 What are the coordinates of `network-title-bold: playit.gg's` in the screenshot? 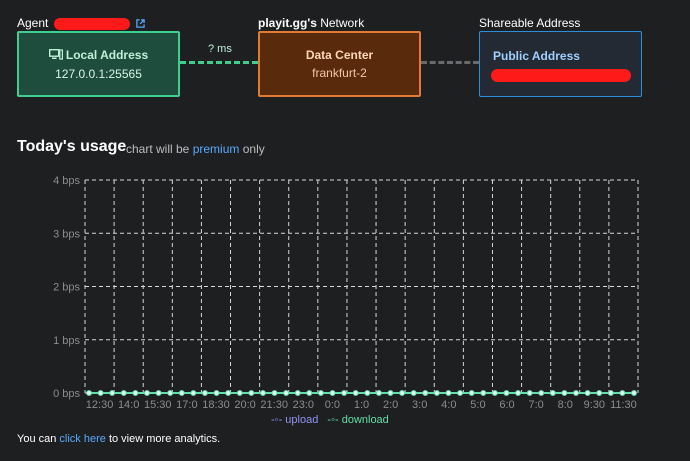 It's located at (287, 23).